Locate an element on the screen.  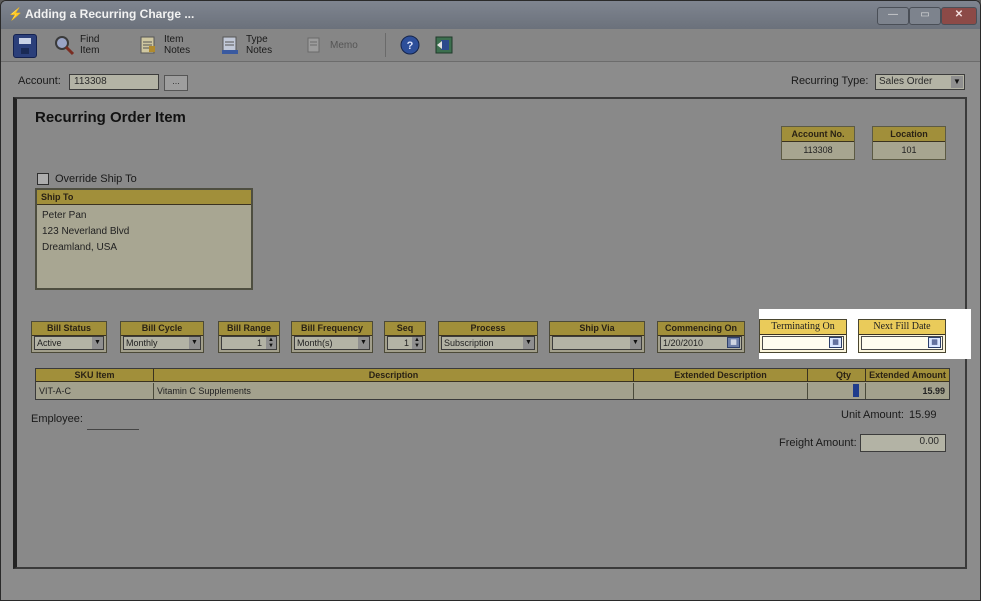
terminating-on-input: ▦ is located at coordinates (803, 343).